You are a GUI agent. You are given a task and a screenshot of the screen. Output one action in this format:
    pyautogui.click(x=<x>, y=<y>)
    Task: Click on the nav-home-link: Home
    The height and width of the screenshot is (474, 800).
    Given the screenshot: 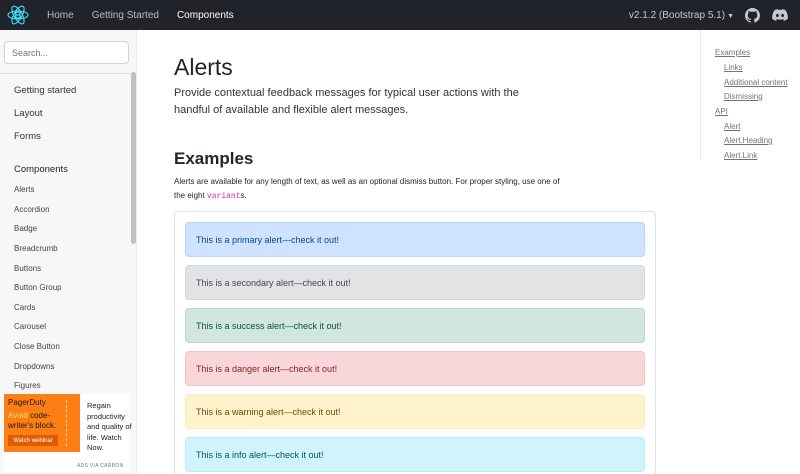 What is the action you would take?
    pyautogui.click(x=60, y=15)
    